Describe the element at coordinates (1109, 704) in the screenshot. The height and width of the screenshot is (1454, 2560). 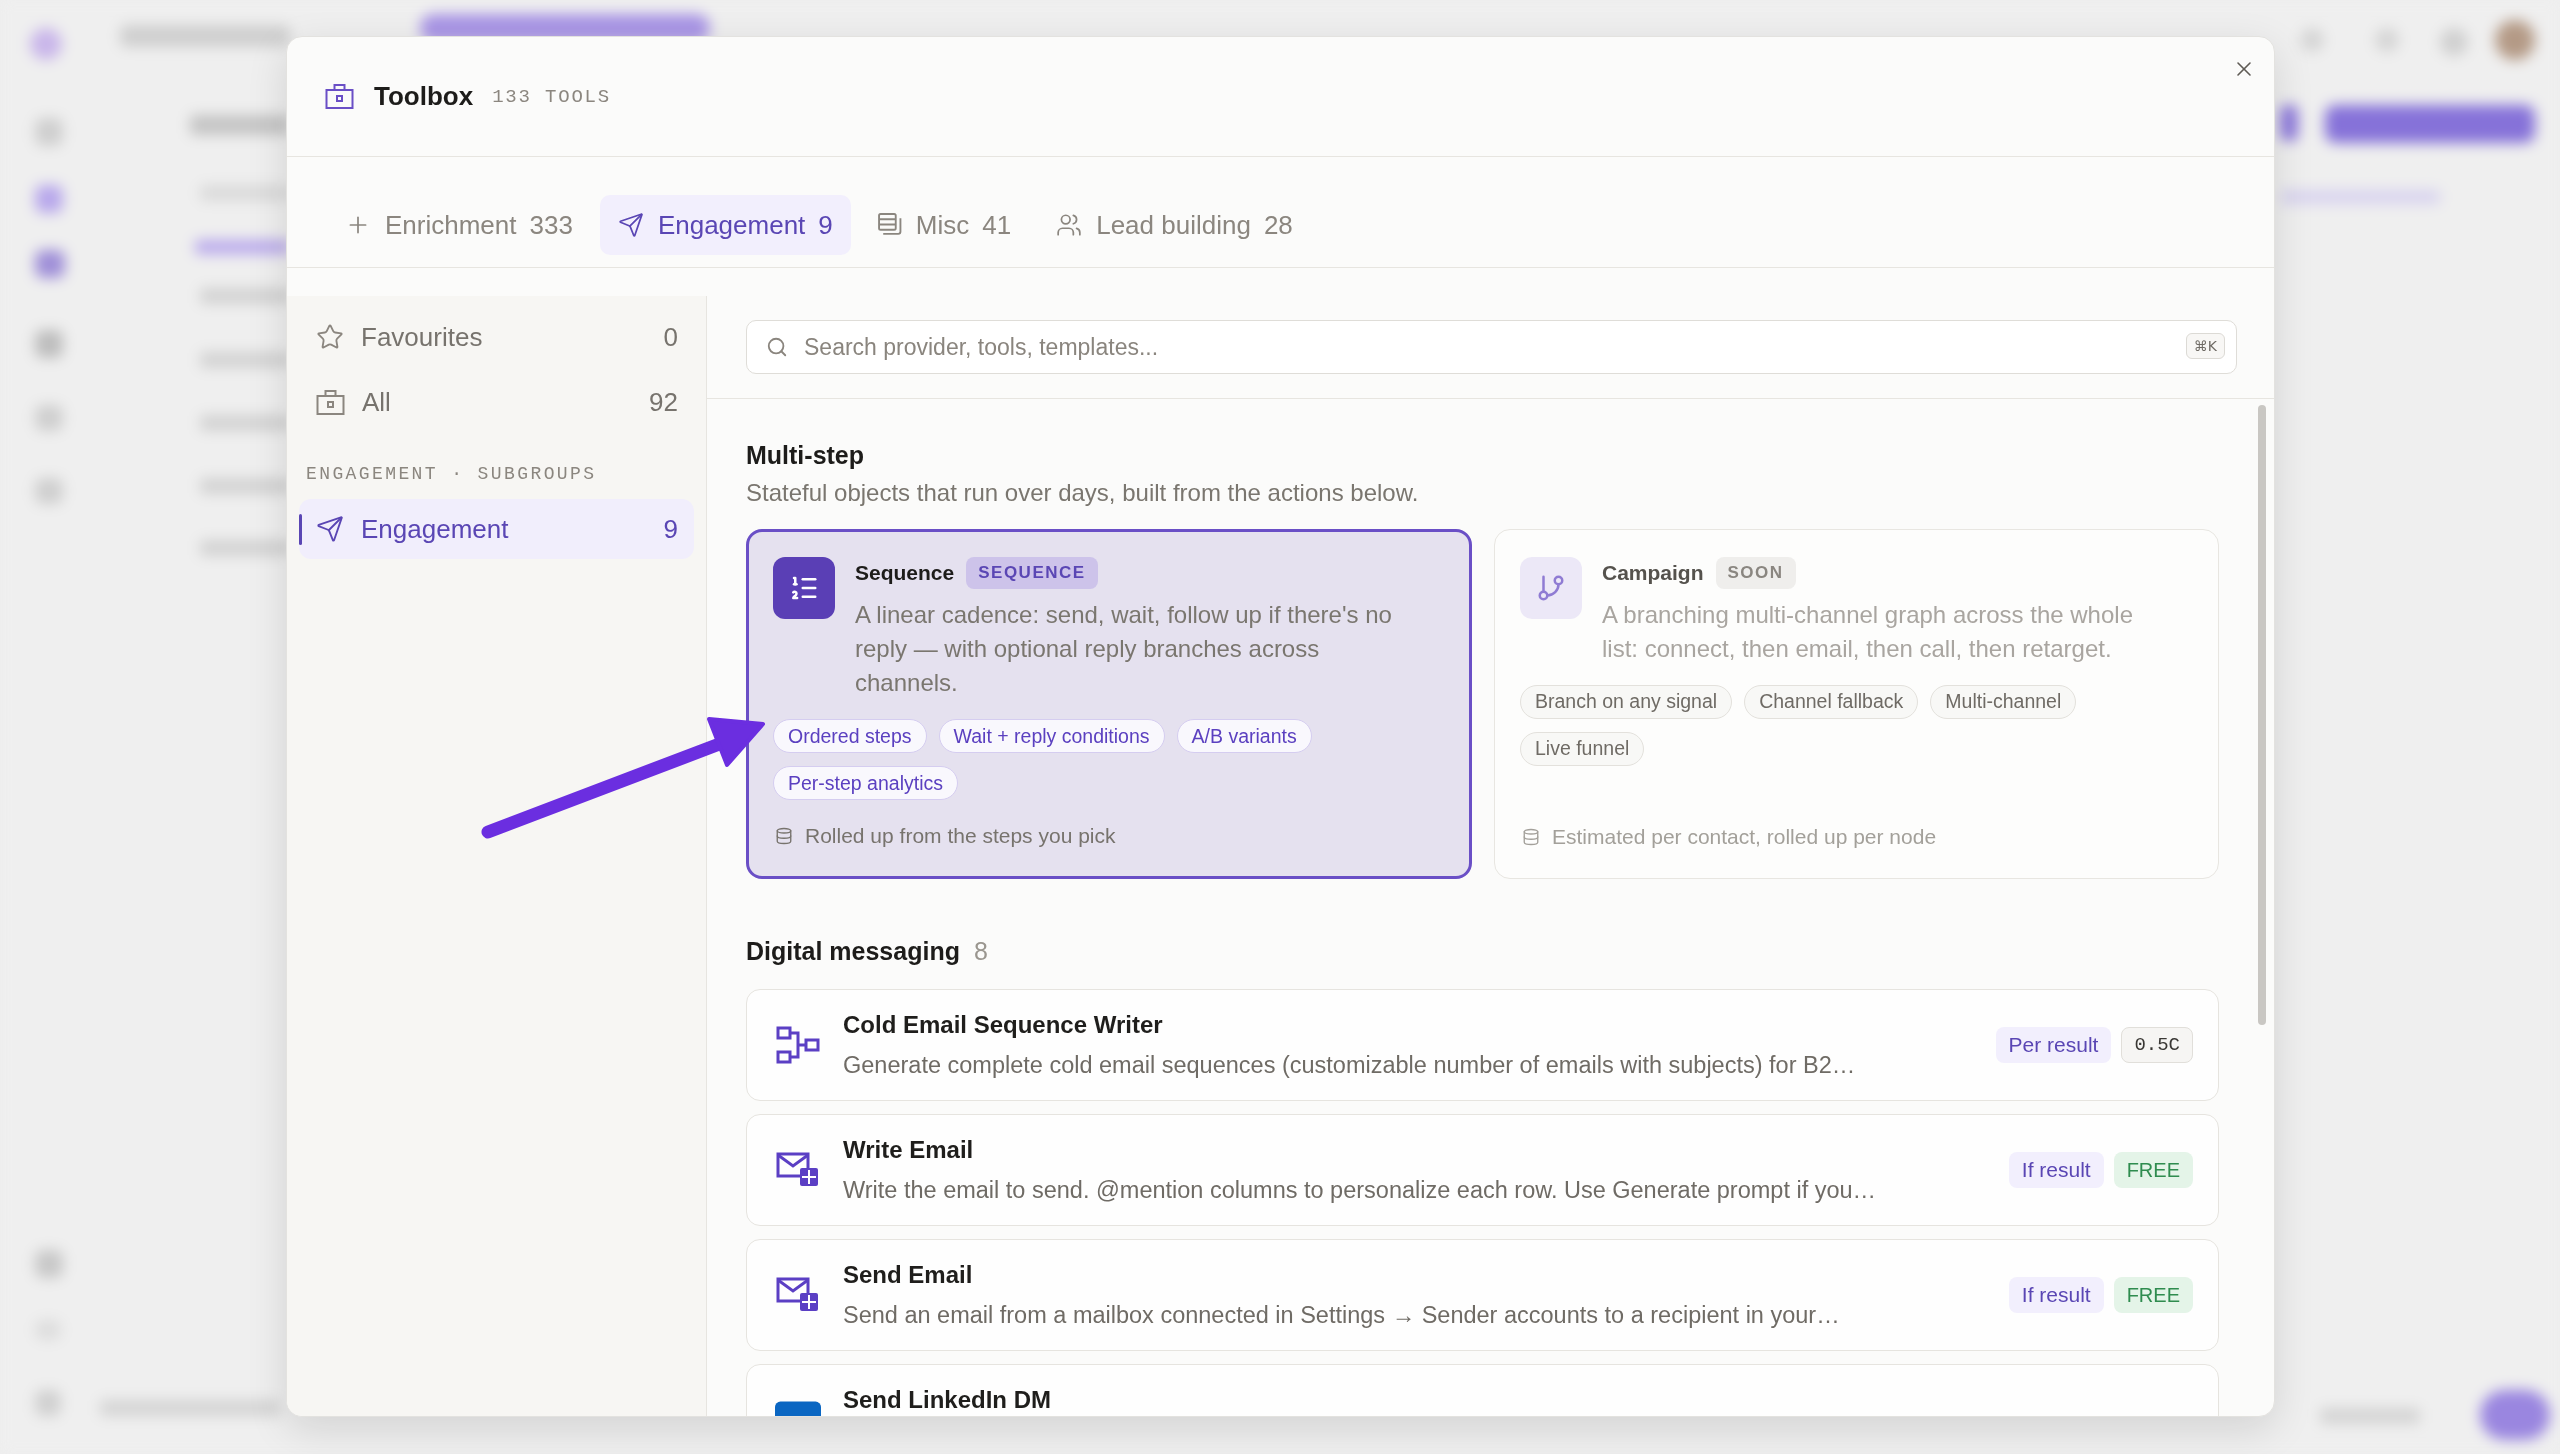
I see `tool-card` at that location.